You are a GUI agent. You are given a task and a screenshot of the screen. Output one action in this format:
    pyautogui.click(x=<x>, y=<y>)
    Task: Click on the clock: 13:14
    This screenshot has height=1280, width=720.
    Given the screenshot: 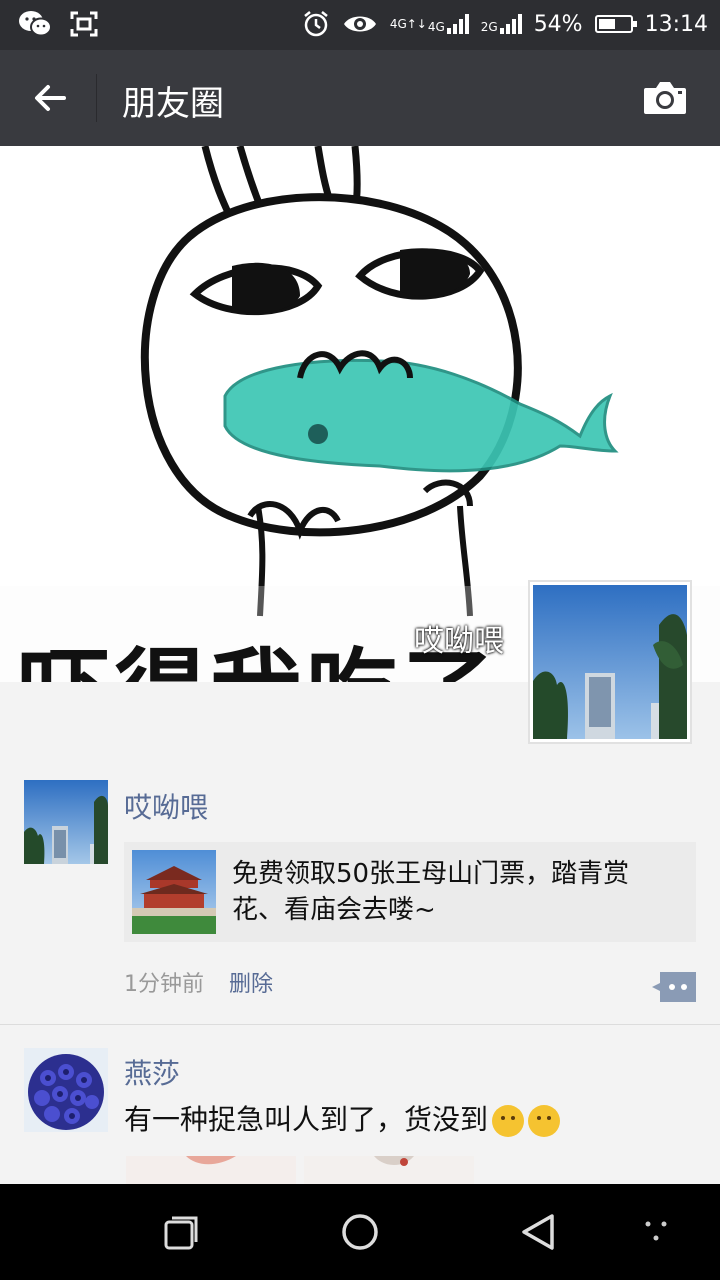 What is the action you would take?
    pyautogui.click(x=676, y=24)
    